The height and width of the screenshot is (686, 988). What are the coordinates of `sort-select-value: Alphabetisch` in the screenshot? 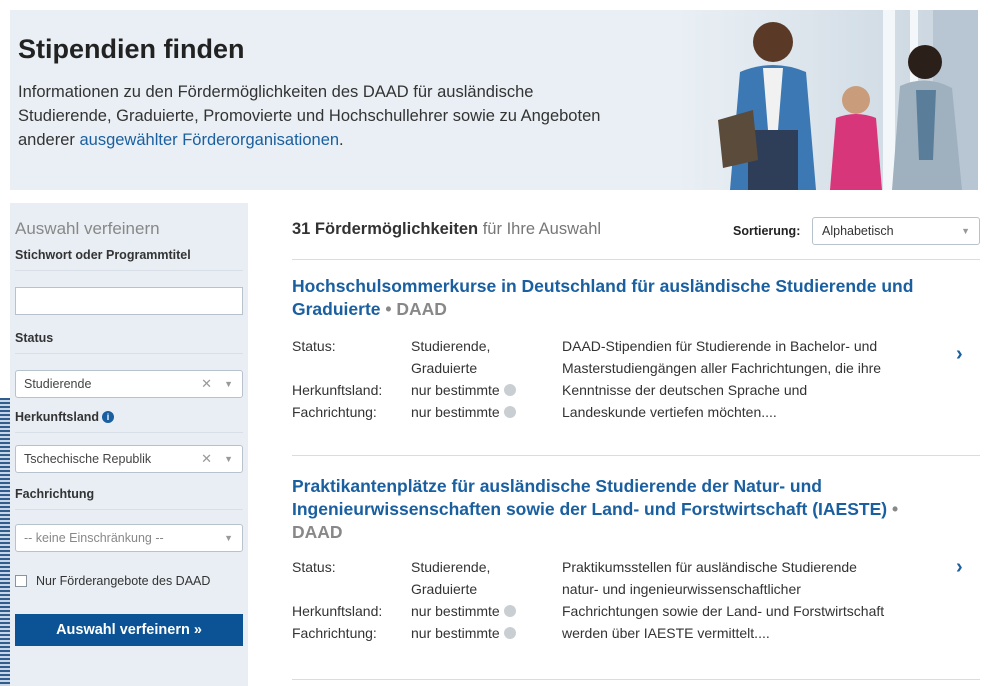 It's located at (858, 231).